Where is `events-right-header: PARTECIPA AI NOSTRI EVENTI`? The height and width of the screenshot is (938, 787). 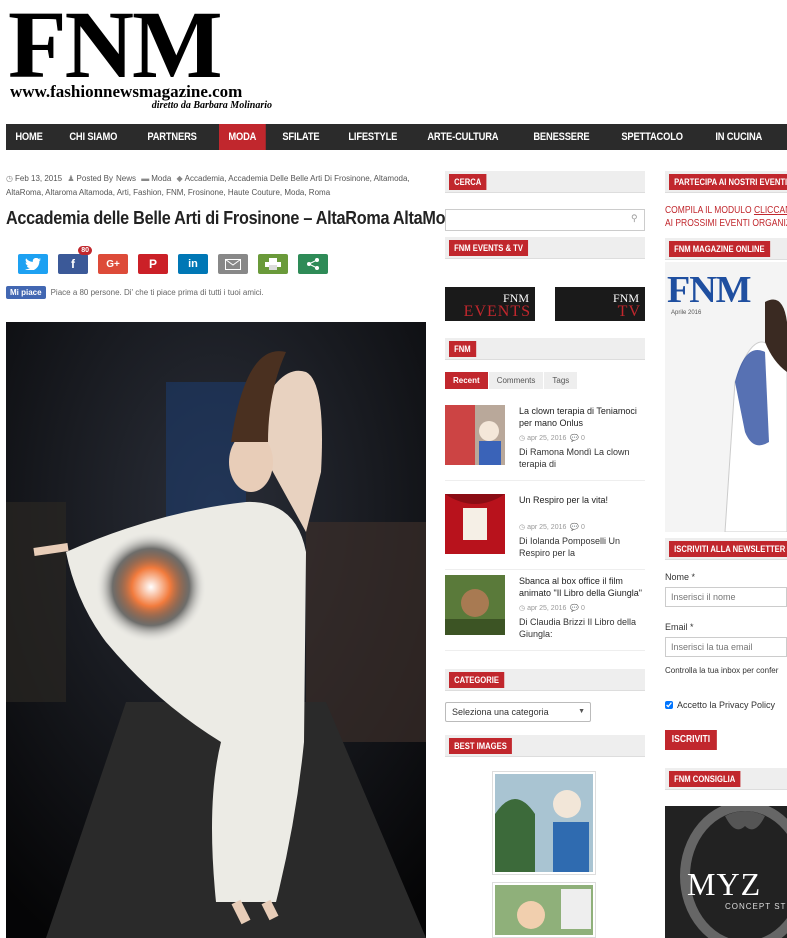
events-right-header: PARTECIPA AI NOSTRI EVENTI is located at coordinates (726, 182).